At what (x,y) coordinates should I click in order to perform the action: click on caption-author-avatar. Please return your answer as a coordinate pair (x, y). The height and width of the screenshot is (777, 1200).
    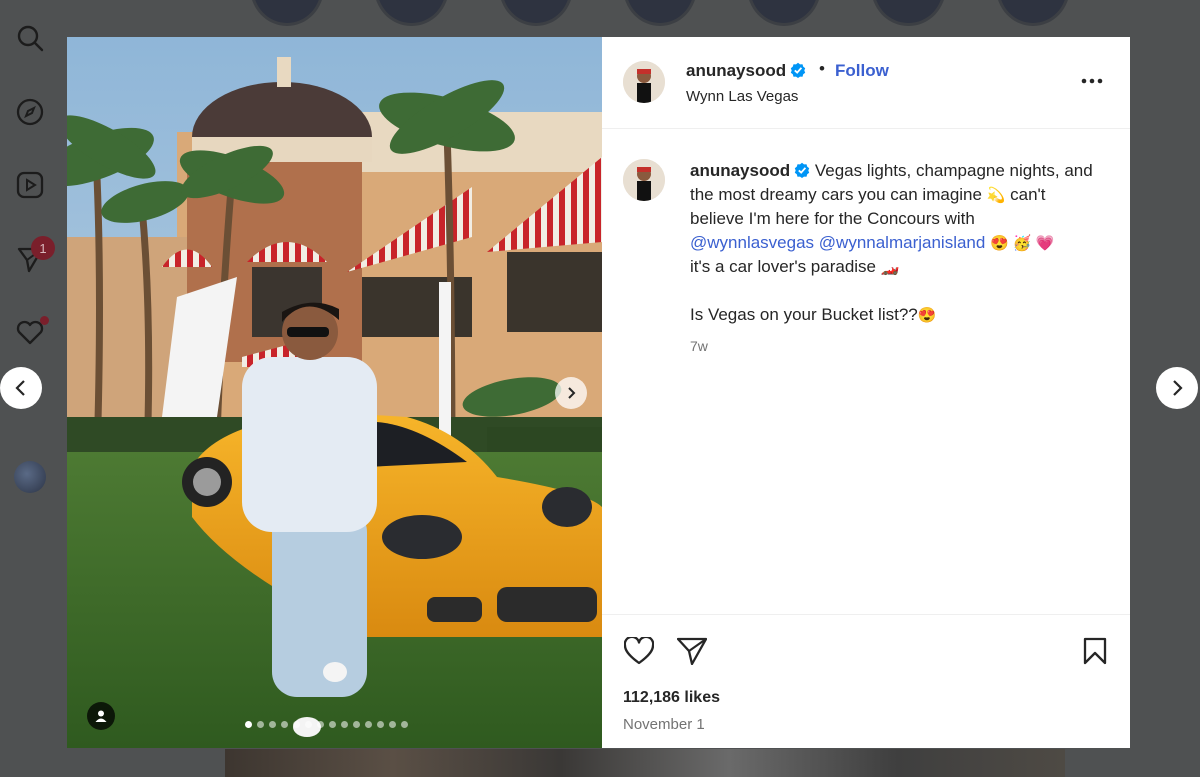
    Looking at the image, I should click on (644, 180).